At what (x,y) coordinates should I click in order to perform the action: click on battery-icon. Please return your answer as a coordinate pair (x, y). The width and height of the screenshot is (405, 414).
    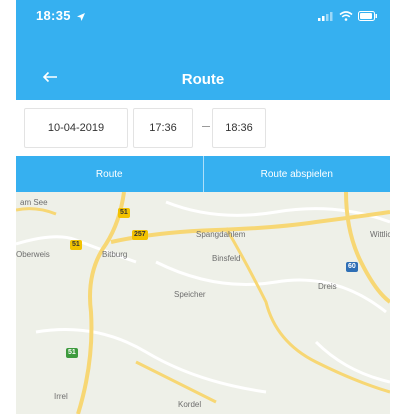
    Looking at the image, I should click on (368, 17).